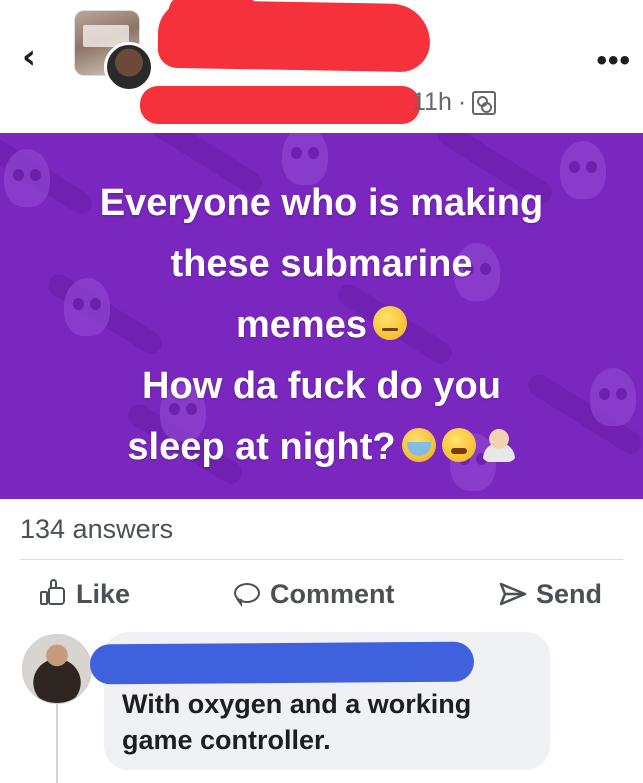 The image size is (643, 783). I want to click on like-button: Like, so click(84, 594).